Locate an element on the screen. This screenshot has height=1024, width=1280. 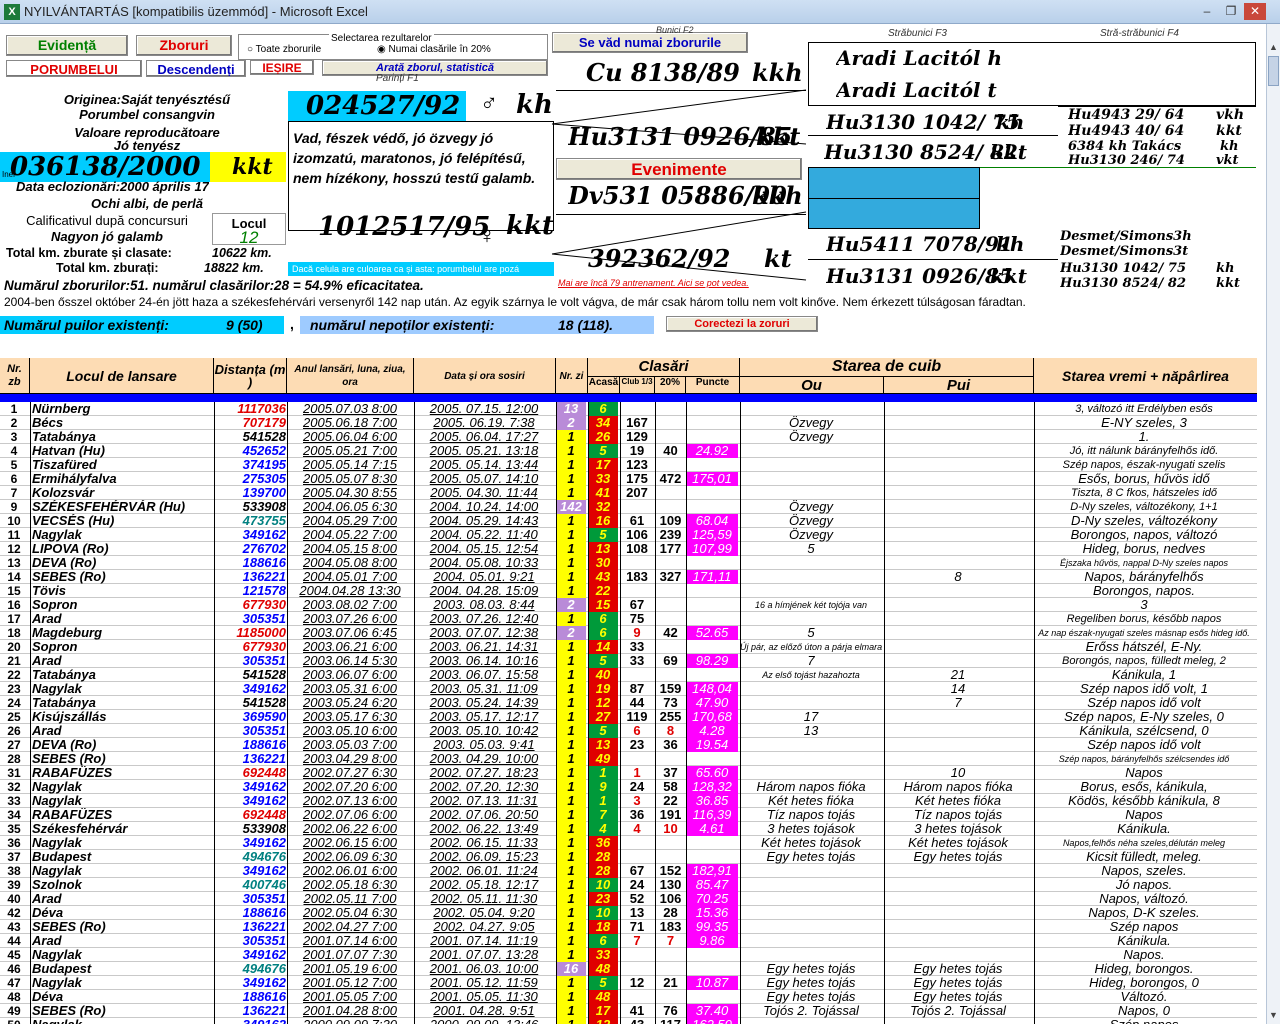
minimize-button: – is located at coordinates (1207, 11).